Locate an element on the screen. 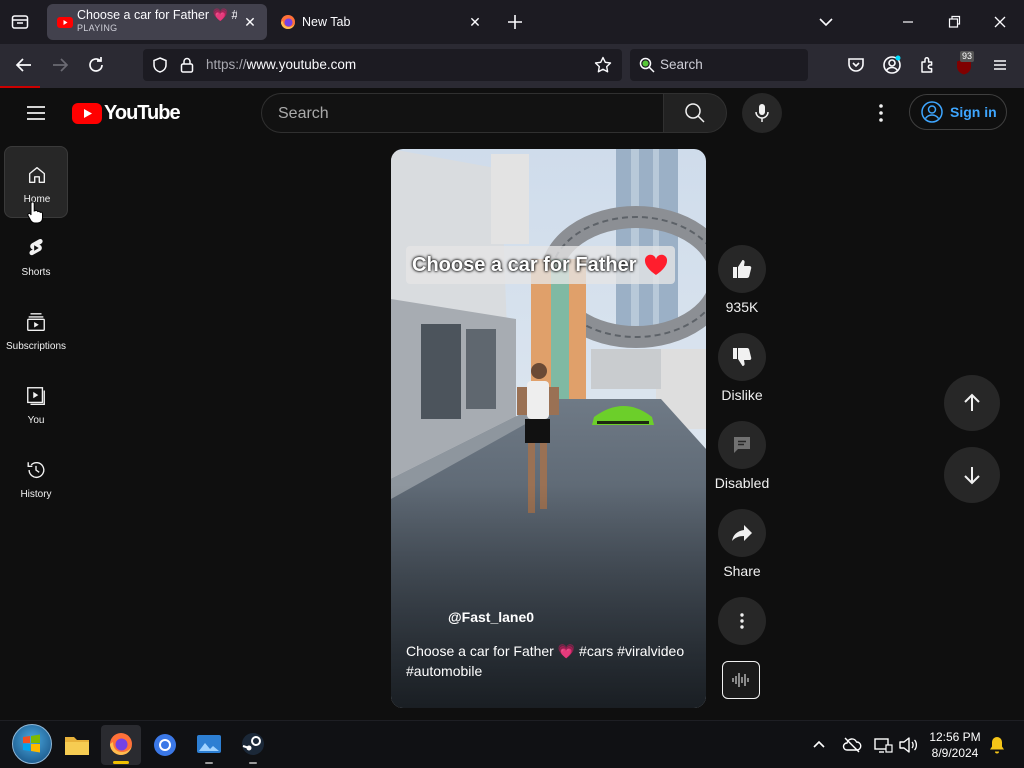 This screenshot has width=1024, height=768. overlay-title-text: Choose a car for Father is located at coordinates (524, 264).